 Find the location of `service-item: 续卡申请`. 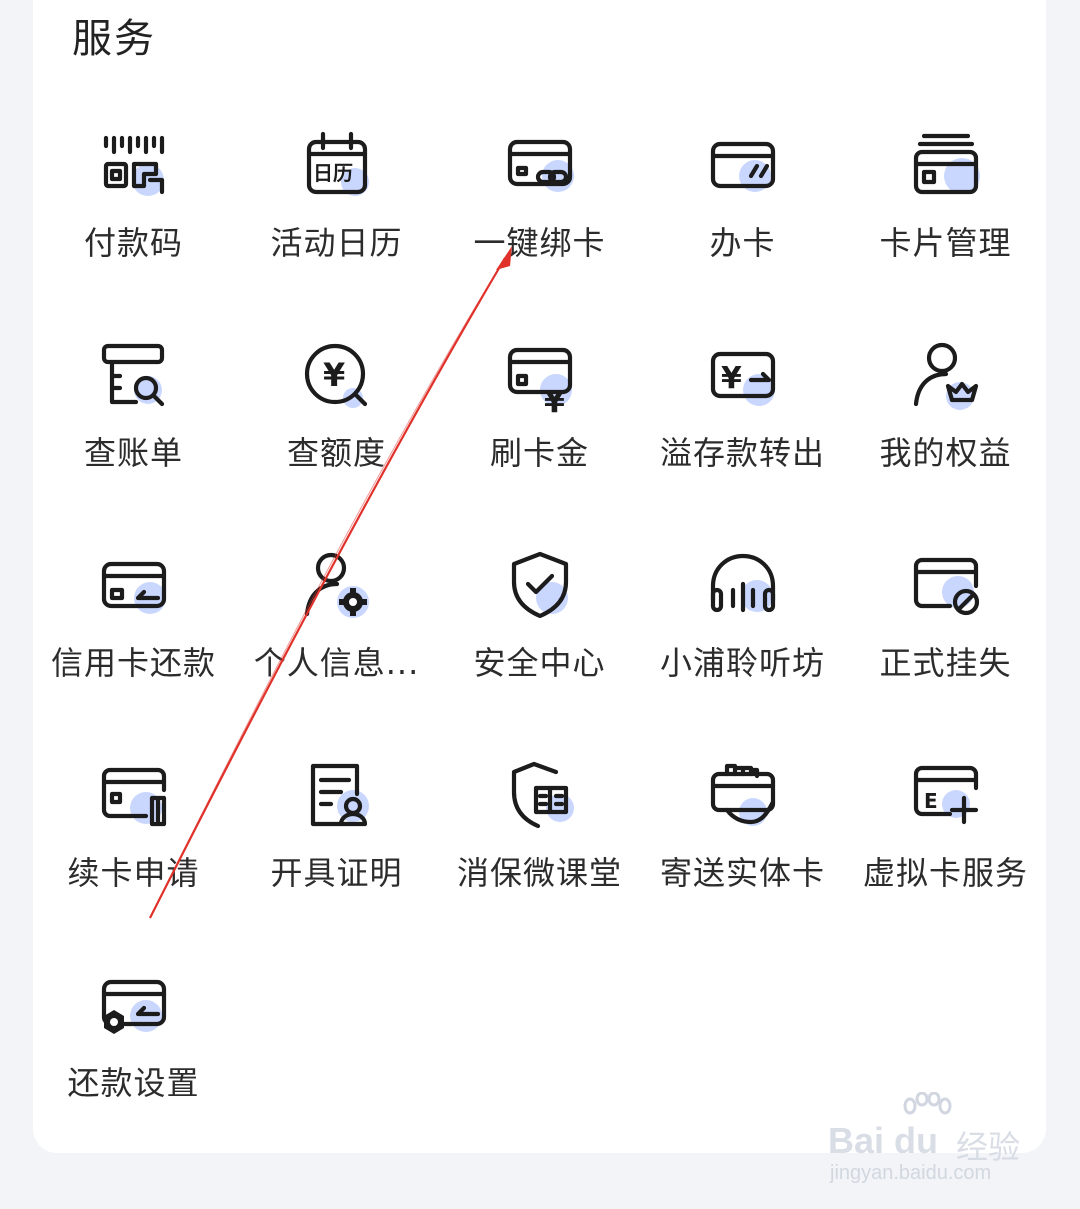

service-item: 续卡申请 is located at coordinates (133, 850).